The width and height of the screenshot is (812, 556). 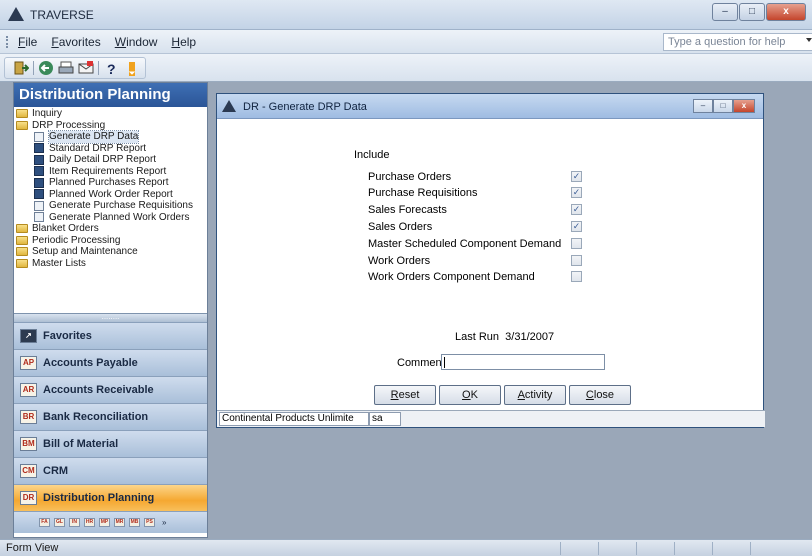 What do you see at coordinates (110, 362) in the screenshot?
I see `module-accounts-payable: AP Accounts Payable` at bounding box center [110, 362].